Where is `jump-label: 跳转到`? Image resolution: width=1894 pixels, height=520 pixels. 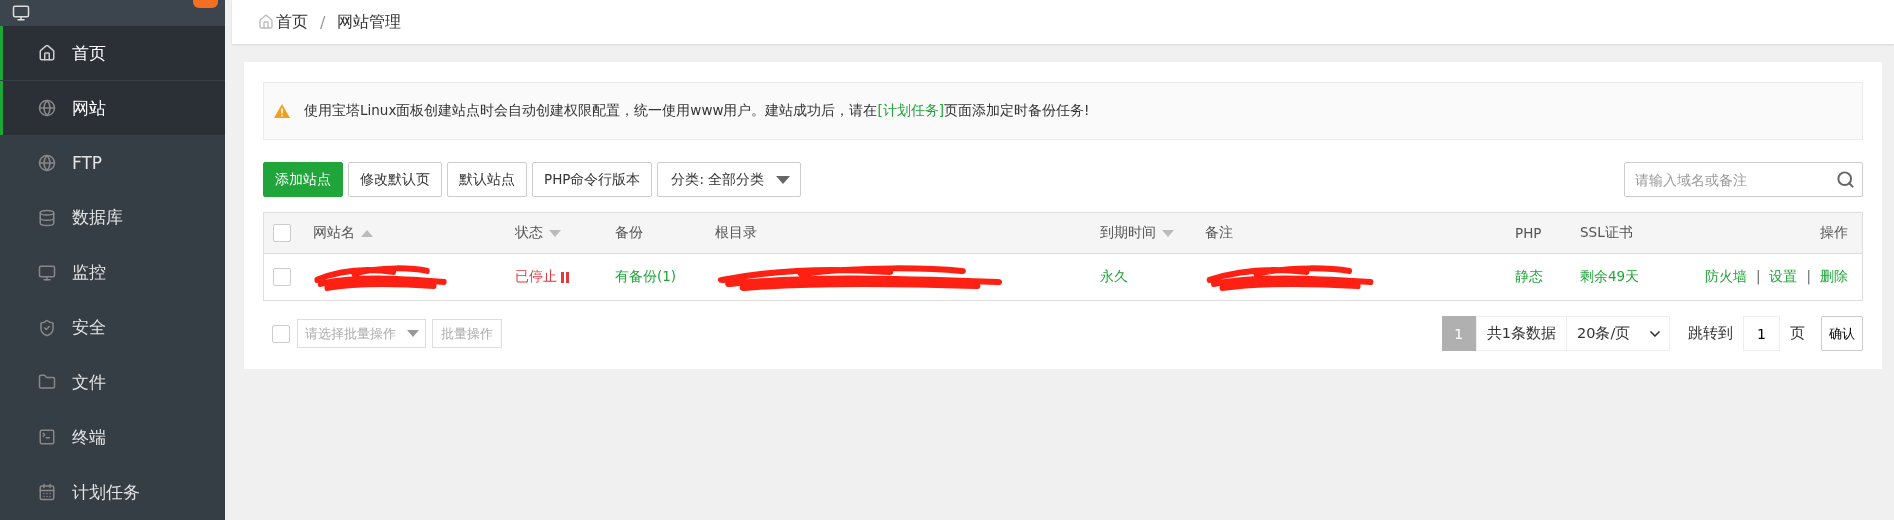 jump-label: 跳转到 is located at coordinates (1710, 333).